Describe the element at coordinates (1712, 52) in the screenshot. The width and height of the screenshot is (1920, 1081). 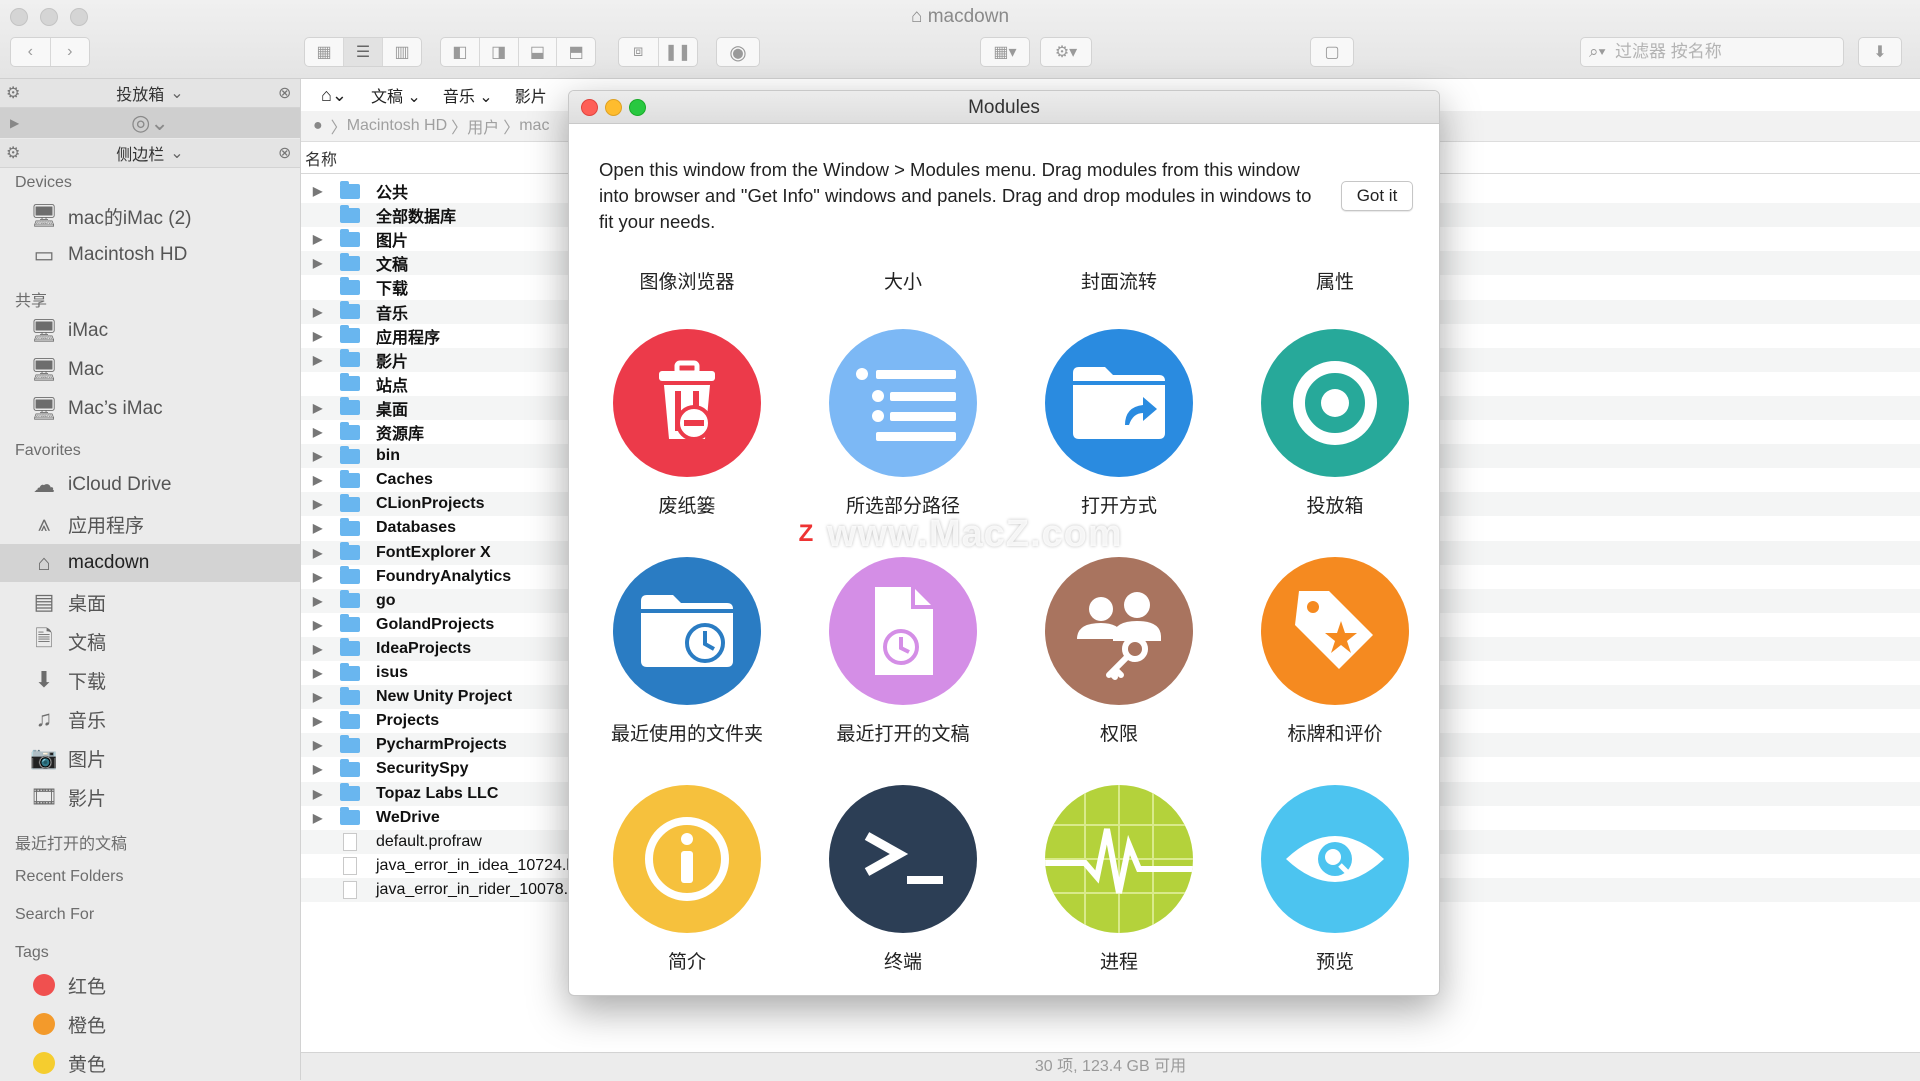
I see `search-input: ⌕▾ 过滤器 按名称` at that location.